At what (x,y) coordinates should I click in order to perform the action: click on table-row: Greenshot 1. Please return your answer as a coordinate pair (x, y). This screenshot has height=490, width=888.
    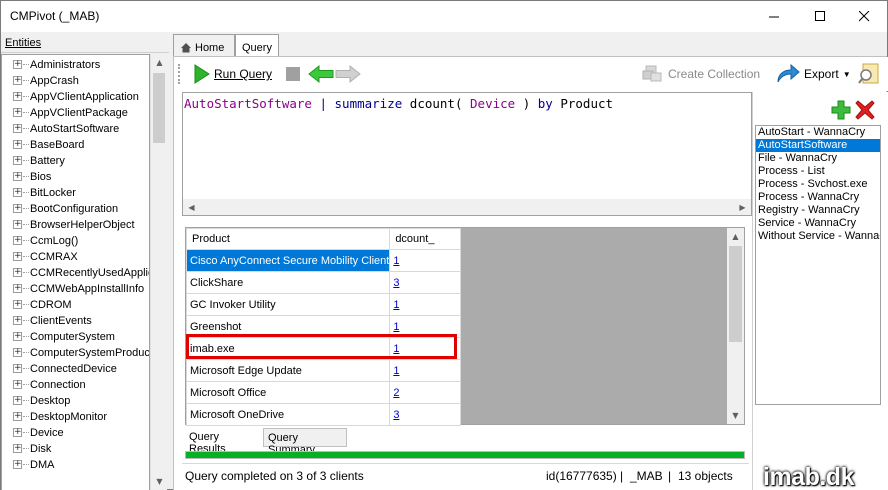
    Looking at the image, I should click on (323, 326).